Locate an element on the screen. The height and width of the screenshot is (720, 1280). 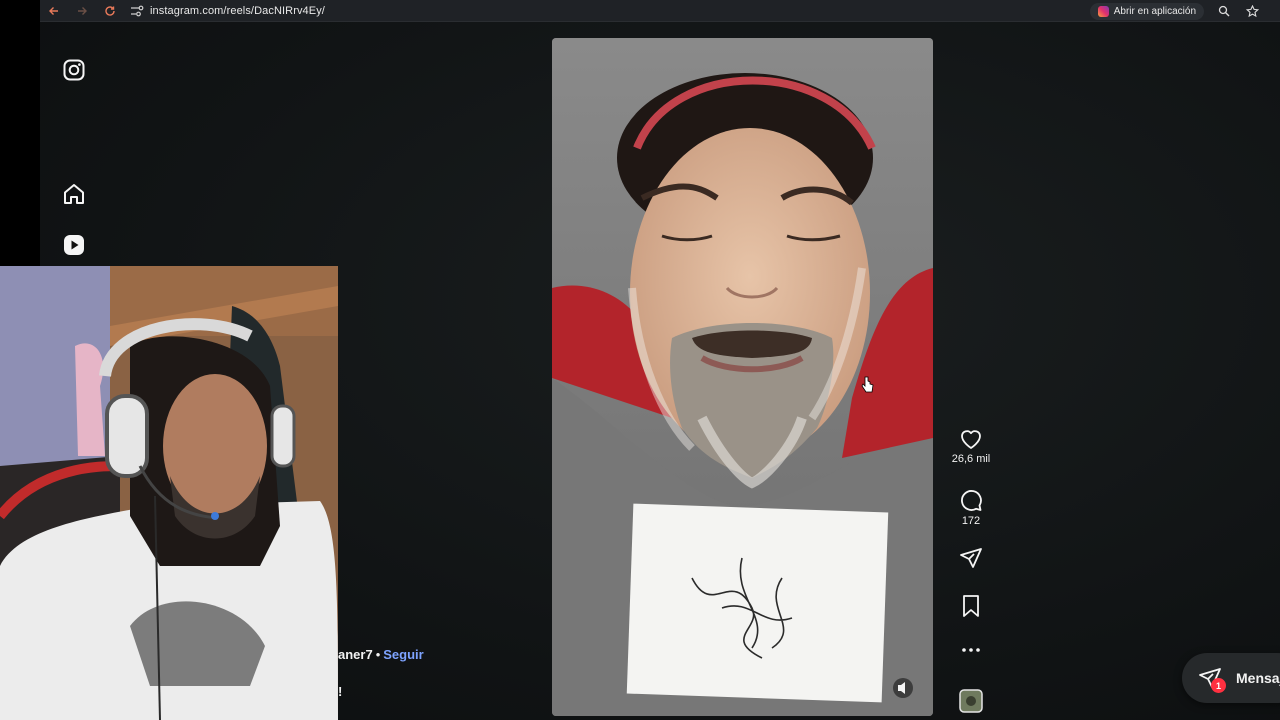
author-username: aner7 is located at coordinates (355, 654).